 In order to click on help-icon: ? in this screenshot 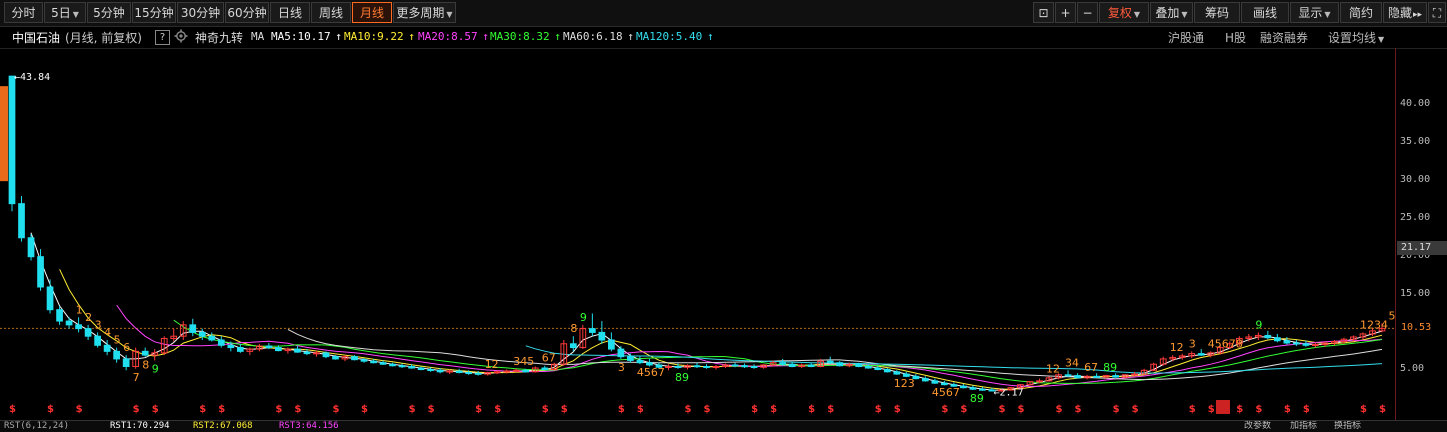, I will do `click(162, 37)`.